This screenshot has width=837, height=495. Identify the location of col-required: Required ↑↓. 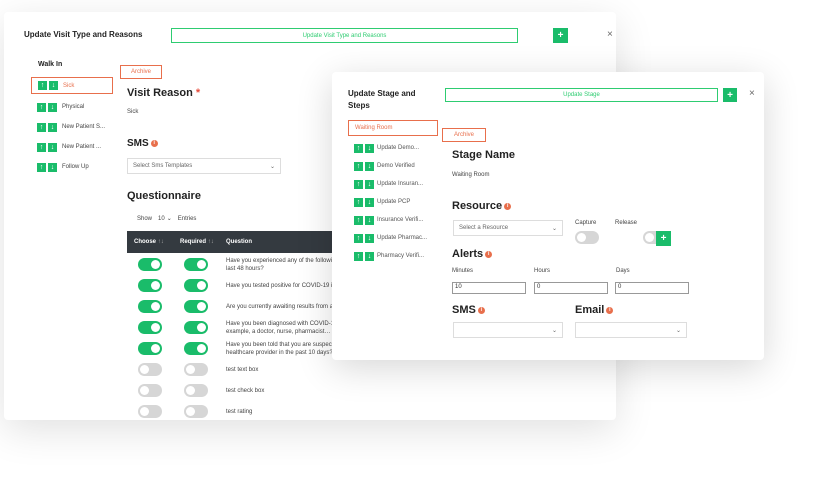
(197, 242).